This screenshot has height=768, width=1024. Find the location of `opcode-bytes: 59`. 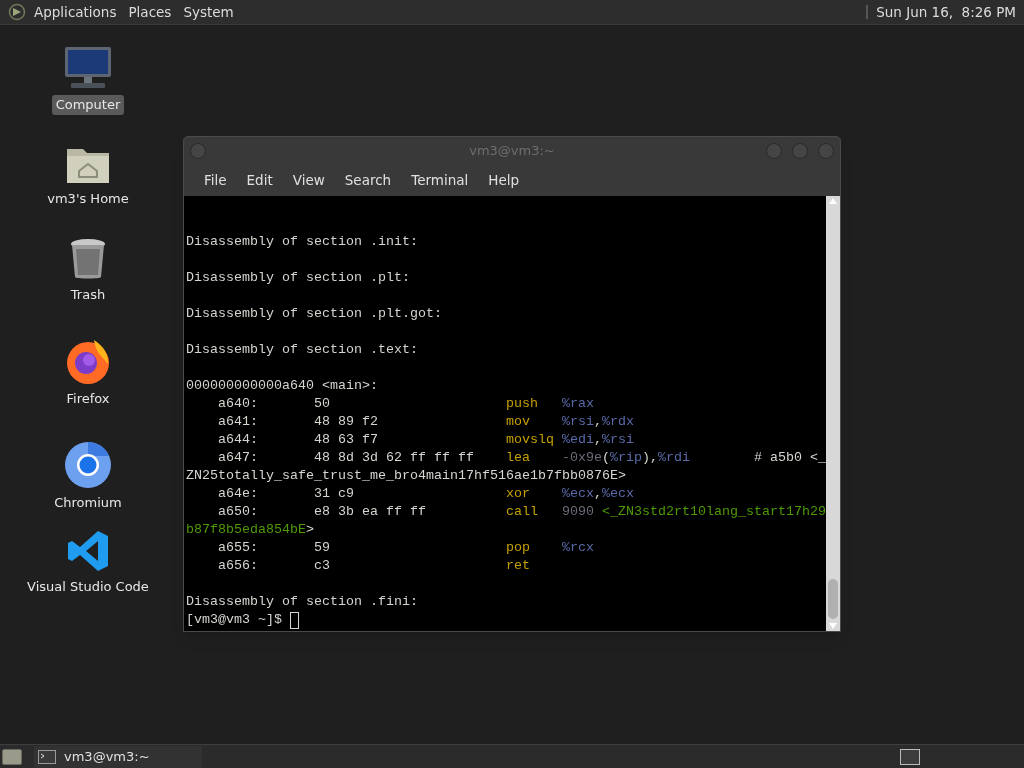

opcode-bytes: 59 is located at coordinates (322, 548).